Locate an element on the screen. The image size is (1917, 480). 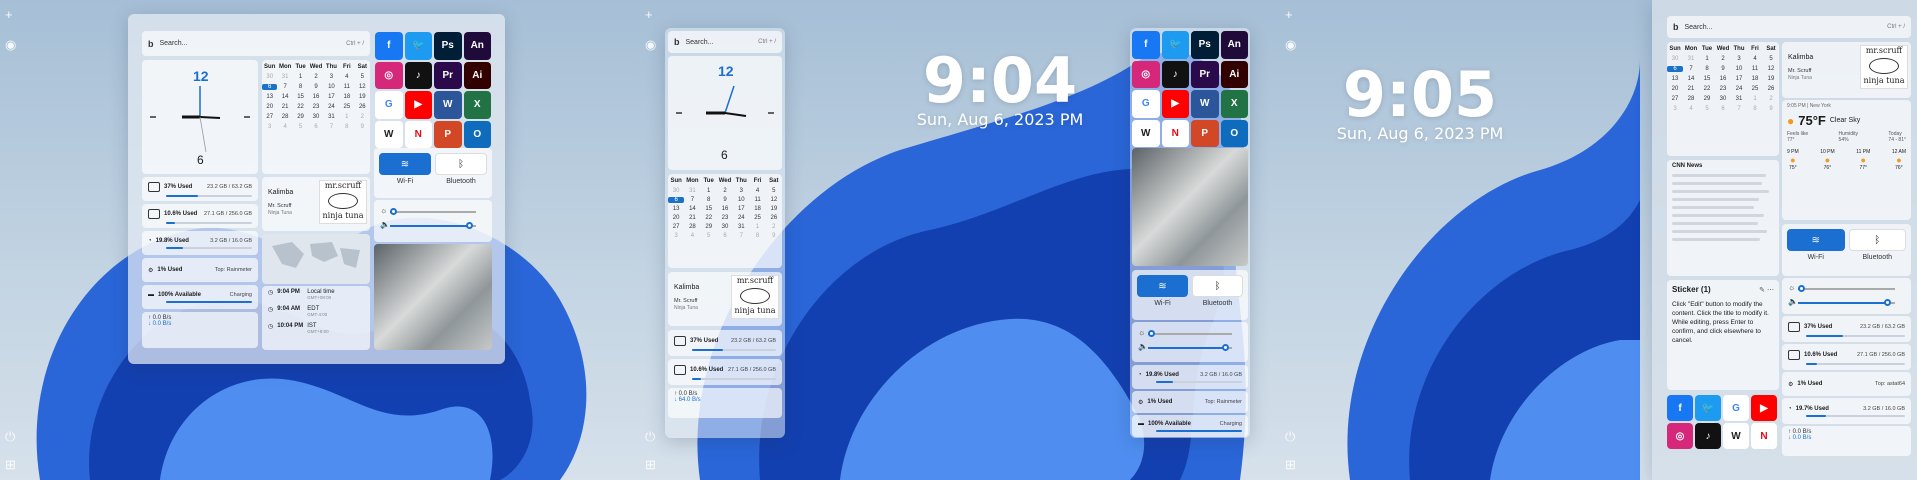
netflix-icon: N is located at coordinates (418, 134).